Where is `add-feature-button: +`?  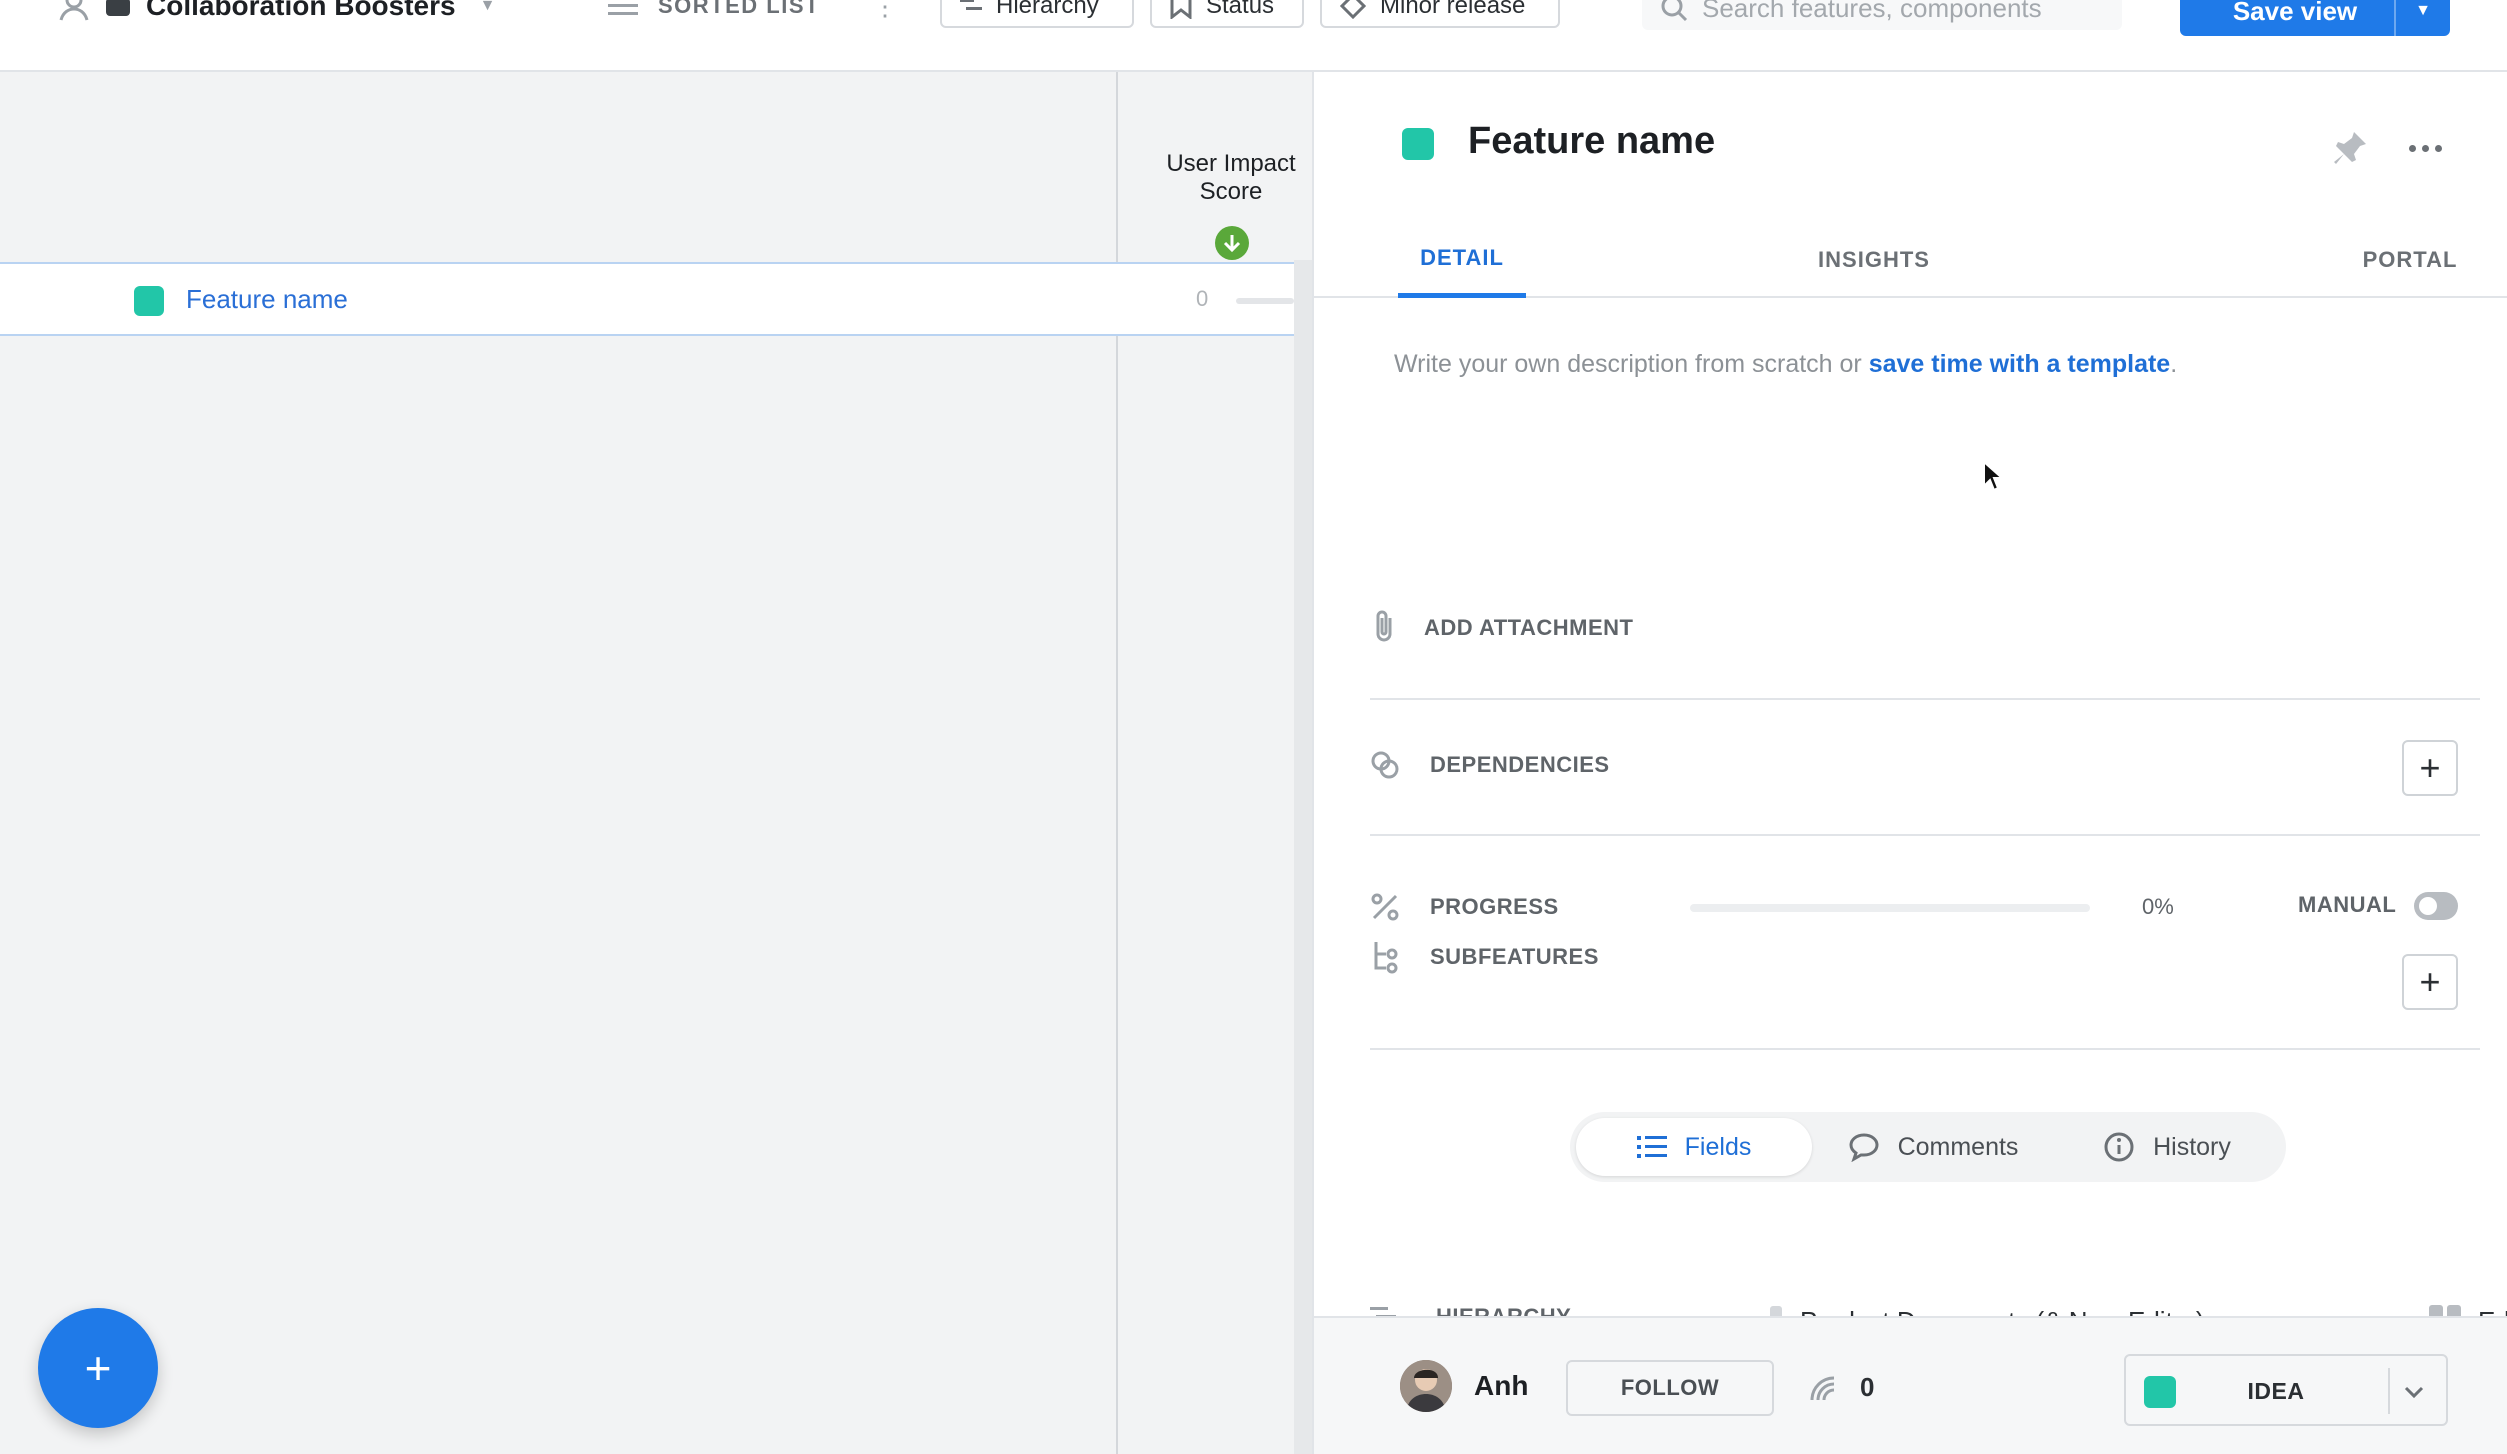
add-feature-button: + is located at coordinates (98, 1368).